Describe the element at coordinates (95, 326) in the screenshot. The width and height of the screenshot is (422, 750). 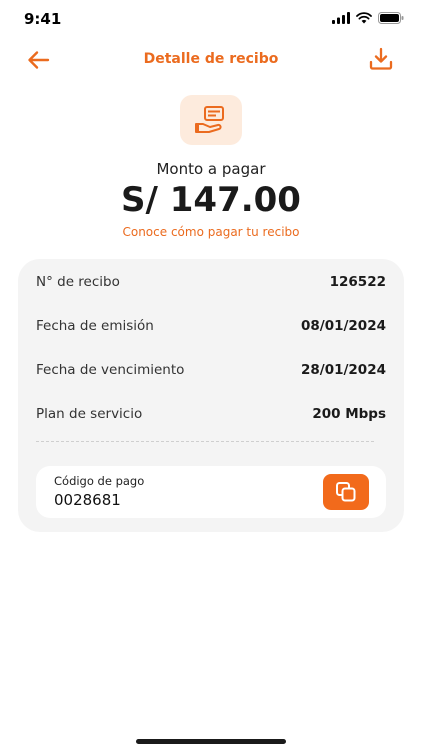
I see `detail-label: Fecha de emisión` at that location.